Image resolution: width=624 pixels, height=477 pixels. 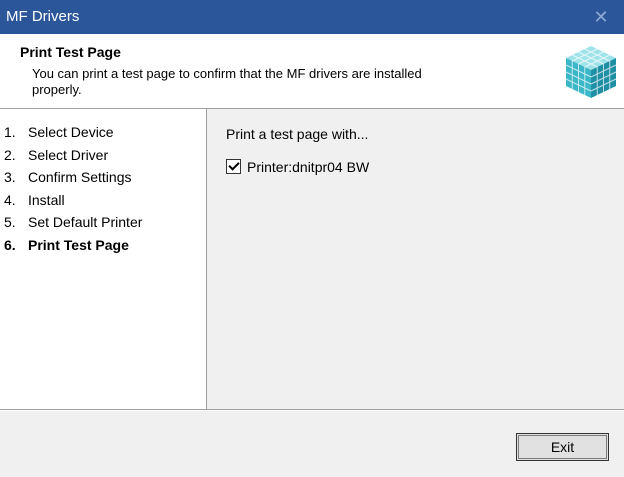 I want to click on step-label: Print Test Page, so click(x=78, y=244).